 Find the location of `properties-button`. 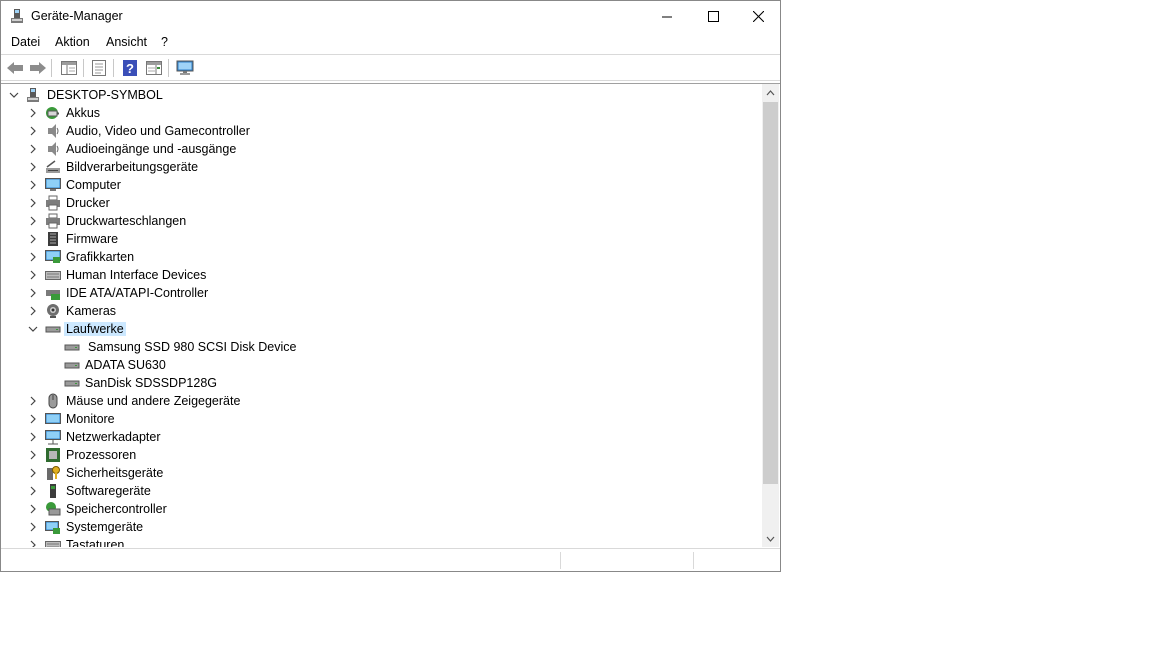

properties-button is located at coordinates (99, 68).